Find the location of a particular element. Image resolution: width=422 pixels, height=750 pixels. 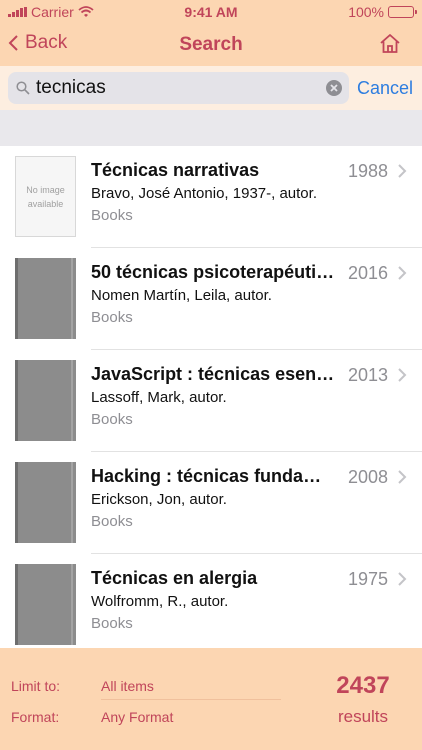

item-year: 1975 is located at coordinates (367, 579).